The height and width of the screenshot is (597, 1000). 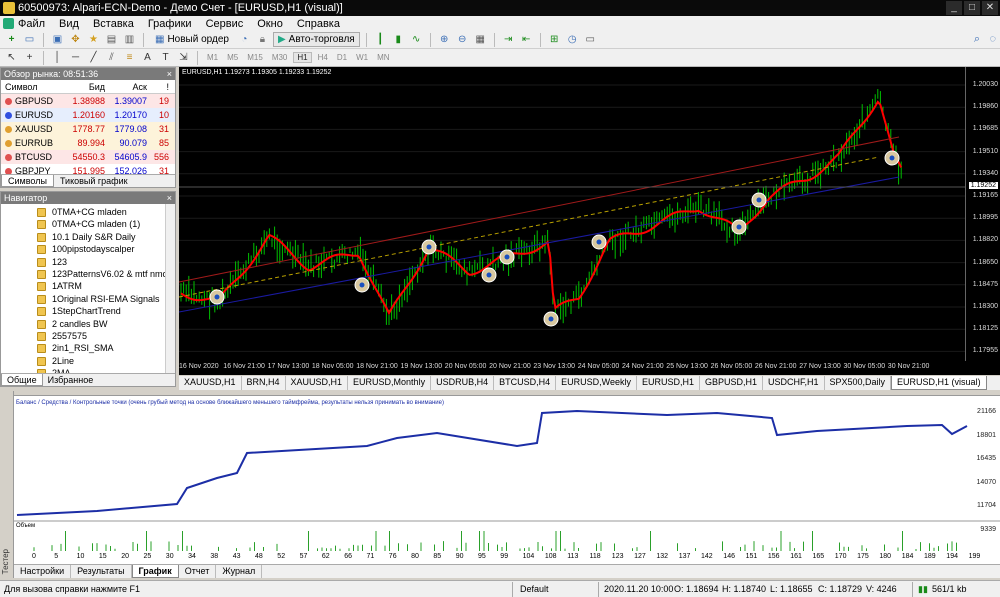 I want to click on navigator-item: 1Original RSI-EMA Signals, so click(x=88, y=299).